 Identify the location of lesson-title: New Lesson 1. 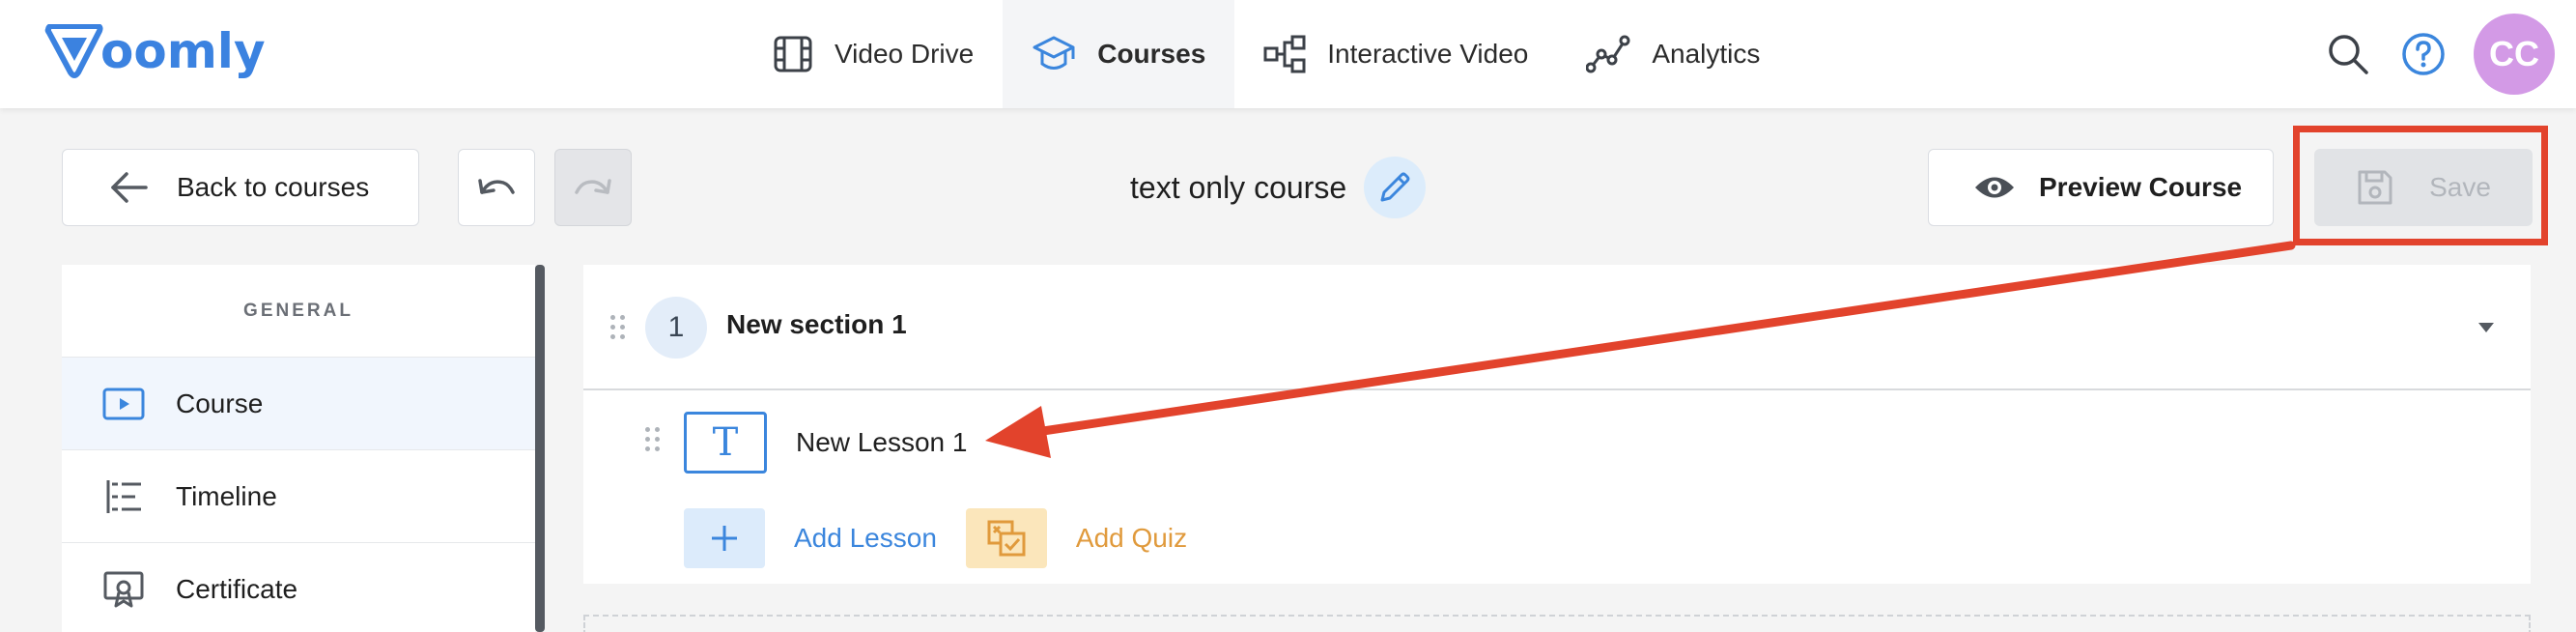
(882, 442).